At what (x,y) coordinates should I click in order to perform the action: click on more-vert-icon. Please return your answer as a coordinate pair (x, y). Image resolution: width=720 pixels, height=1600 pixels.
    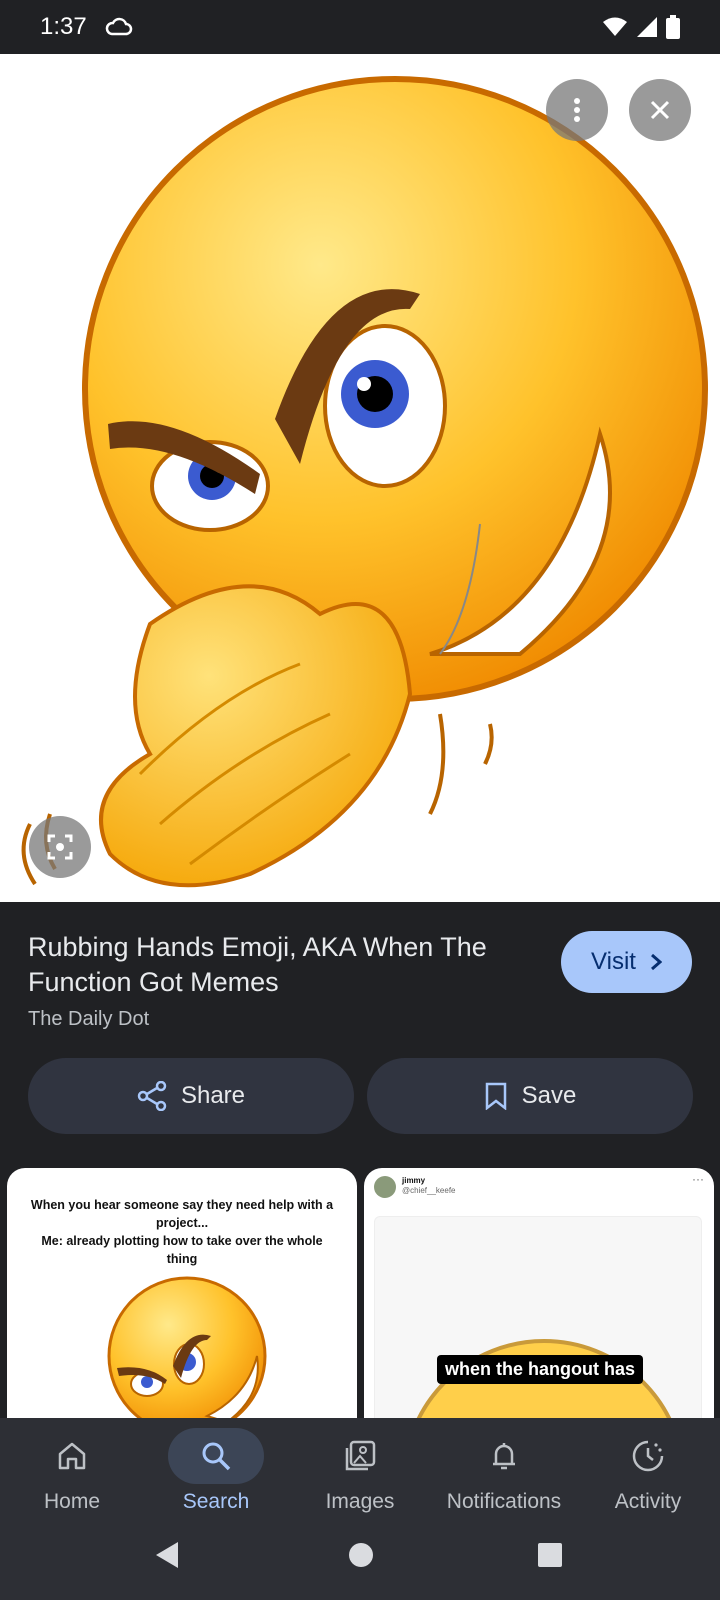
    Looking at the image, I should click on (577, 110).